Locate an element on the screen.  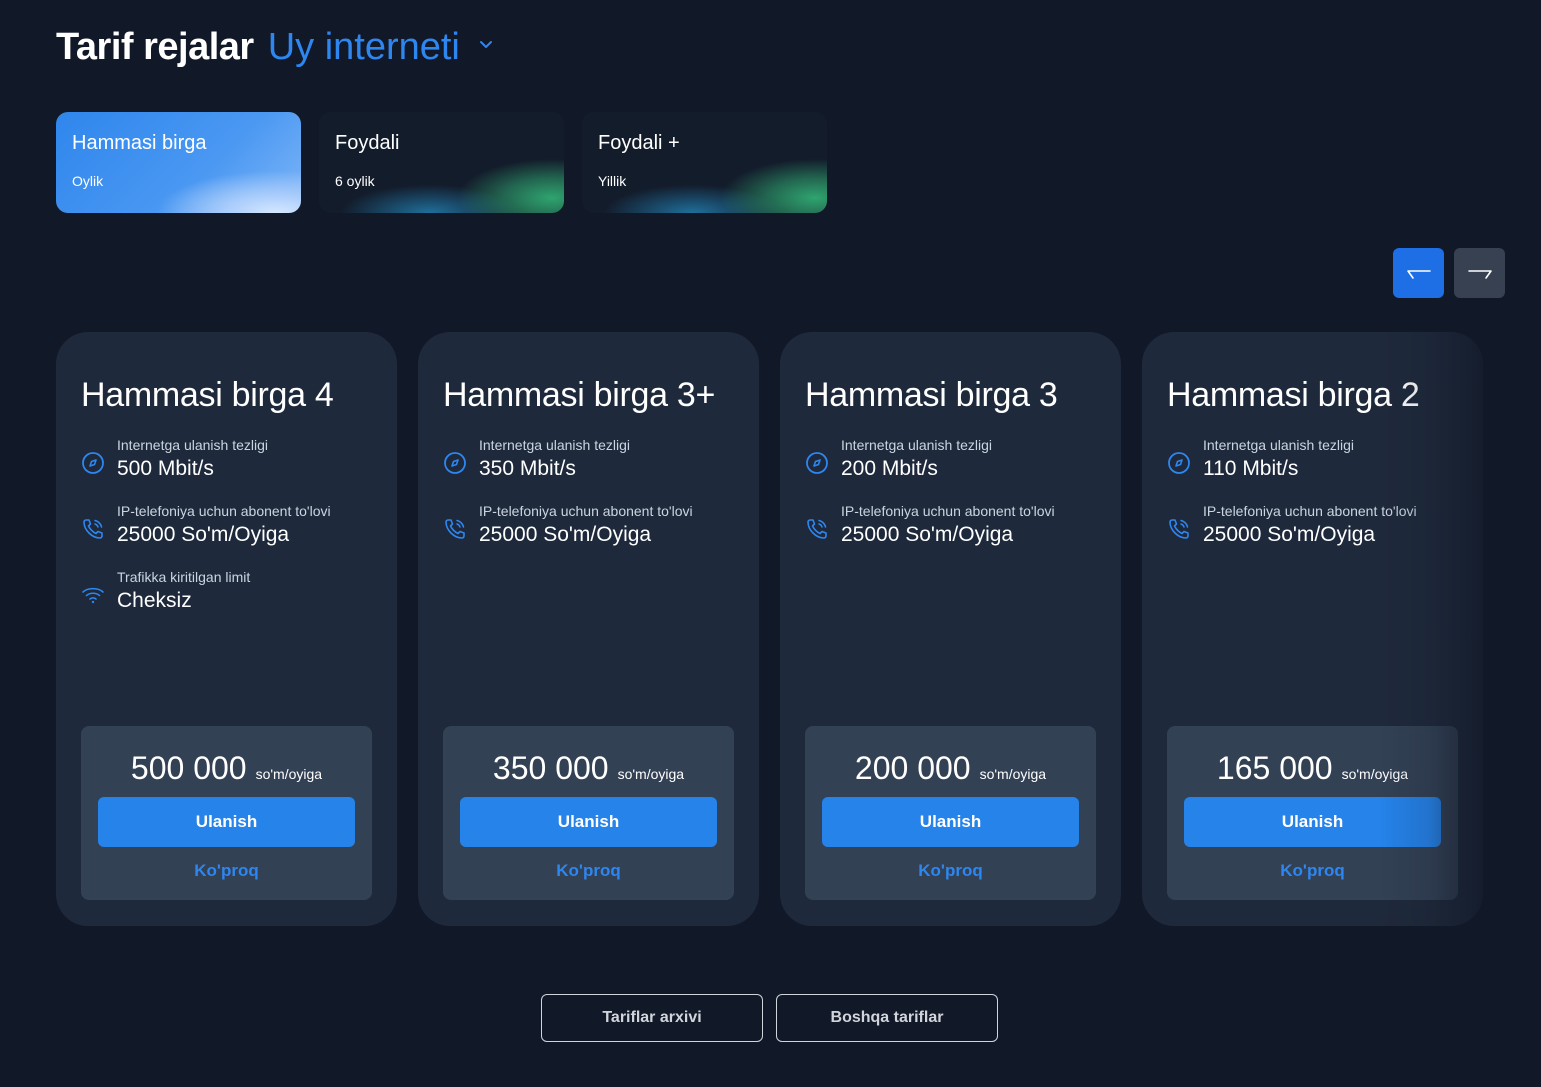
price-box: 200 000 so'm/oyiga Ulanish Ko'proq is located at coordinates (950, 813).